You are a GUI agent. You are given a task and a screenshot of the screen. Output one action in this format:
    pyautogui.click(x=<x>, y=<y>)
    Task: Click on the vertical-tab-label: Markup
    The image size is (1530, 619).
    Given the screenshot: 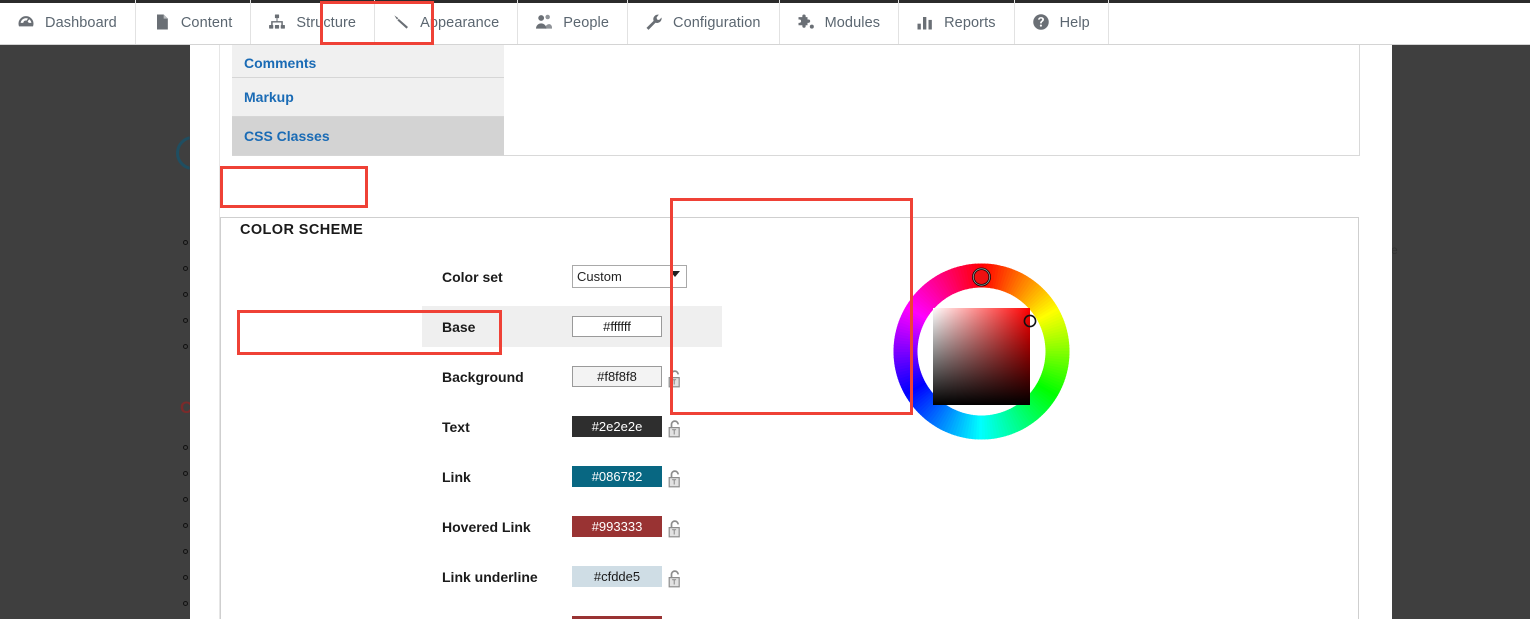 What is the action you would take?
    pyautogui.click(x=269, y=97)
    